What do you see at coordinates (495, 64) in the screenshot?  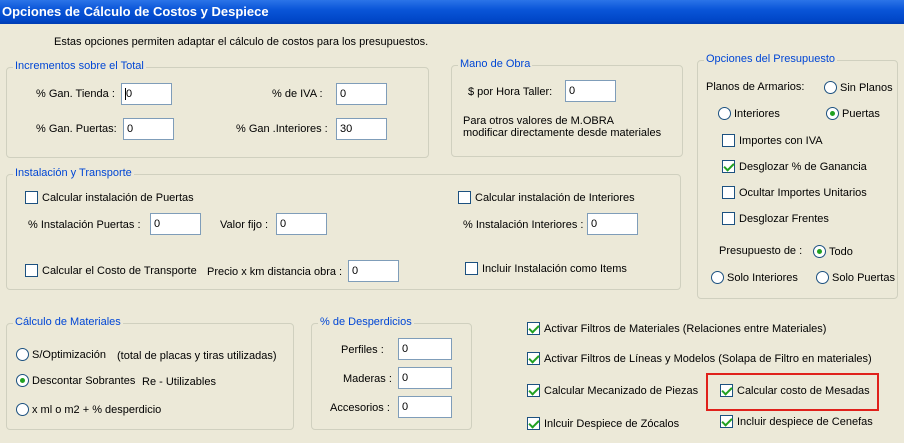 I see `group-mano-obra-title: Mano de Obra` at bounding box center [495, 64].